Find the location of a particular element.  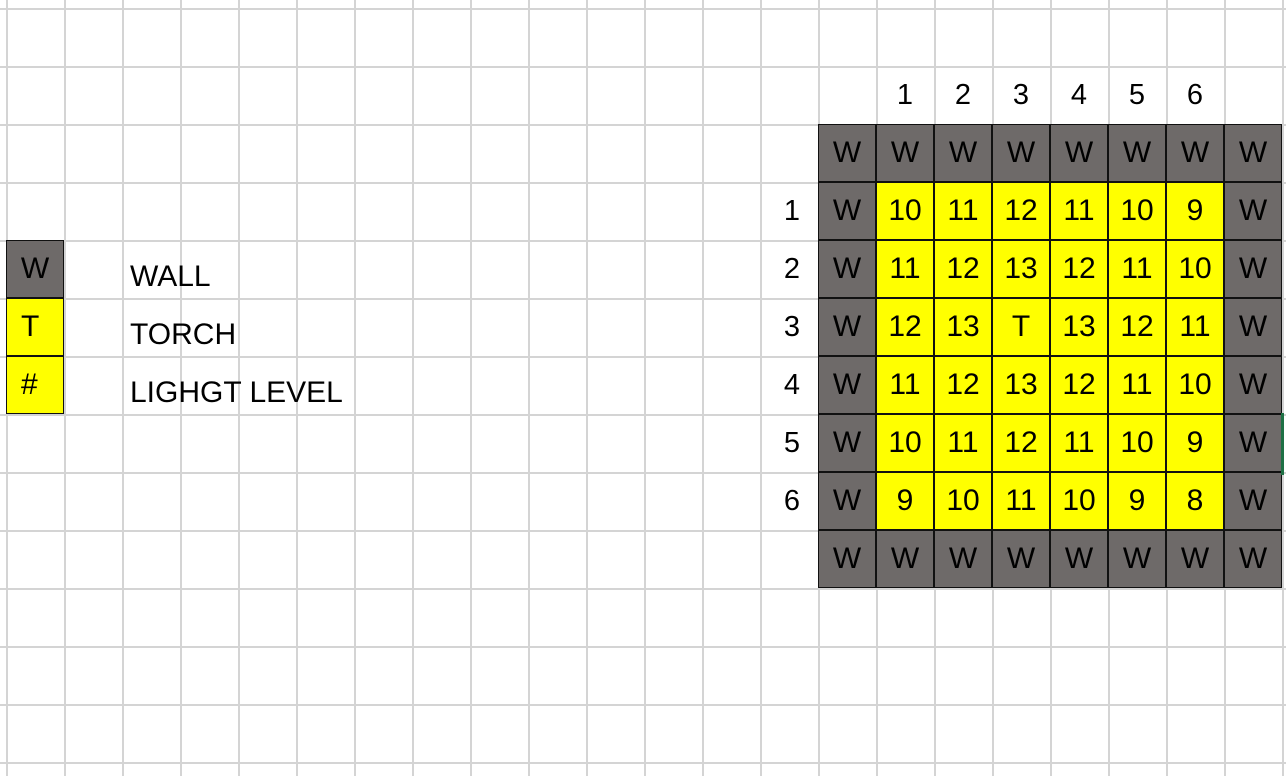

row-header: 2 is located at coordinates (787, 269).